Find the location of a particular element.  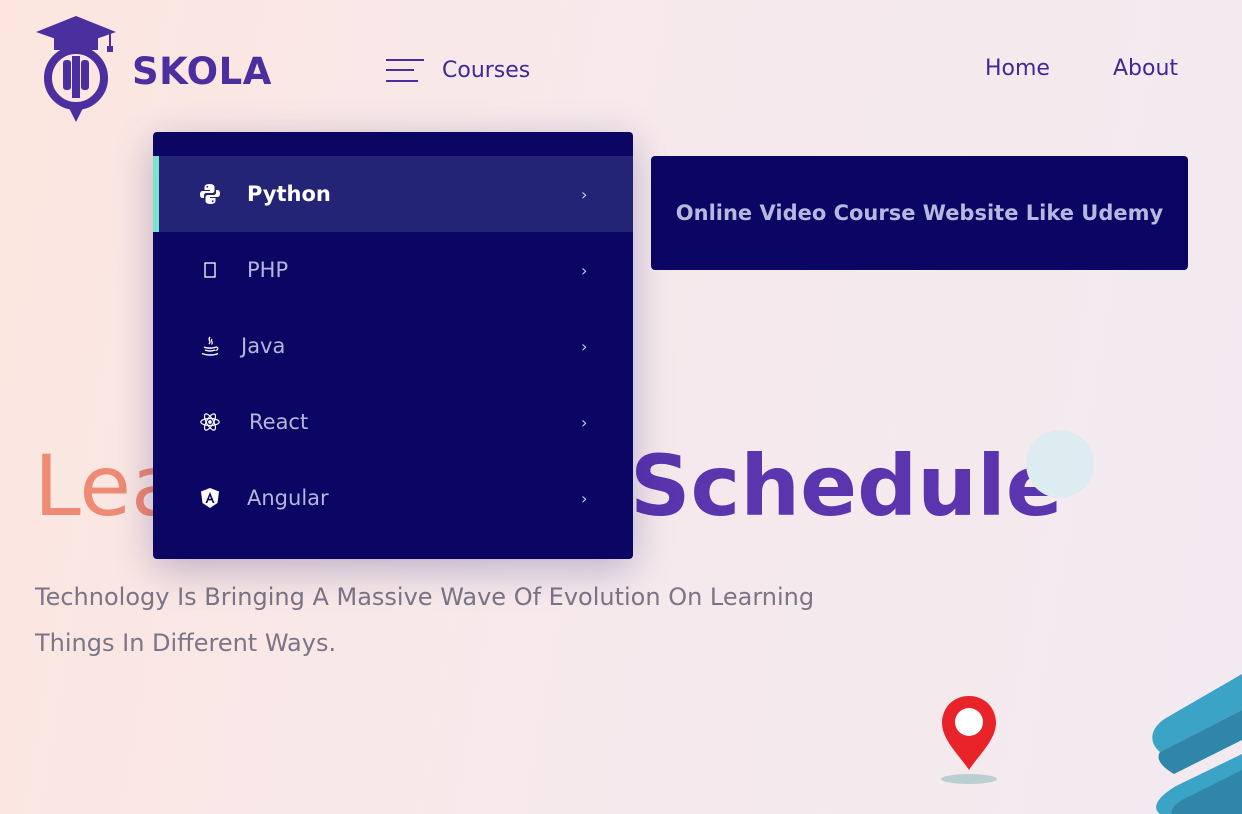

graduation-cap-pencil-icon is located at coordinates (76, 69).